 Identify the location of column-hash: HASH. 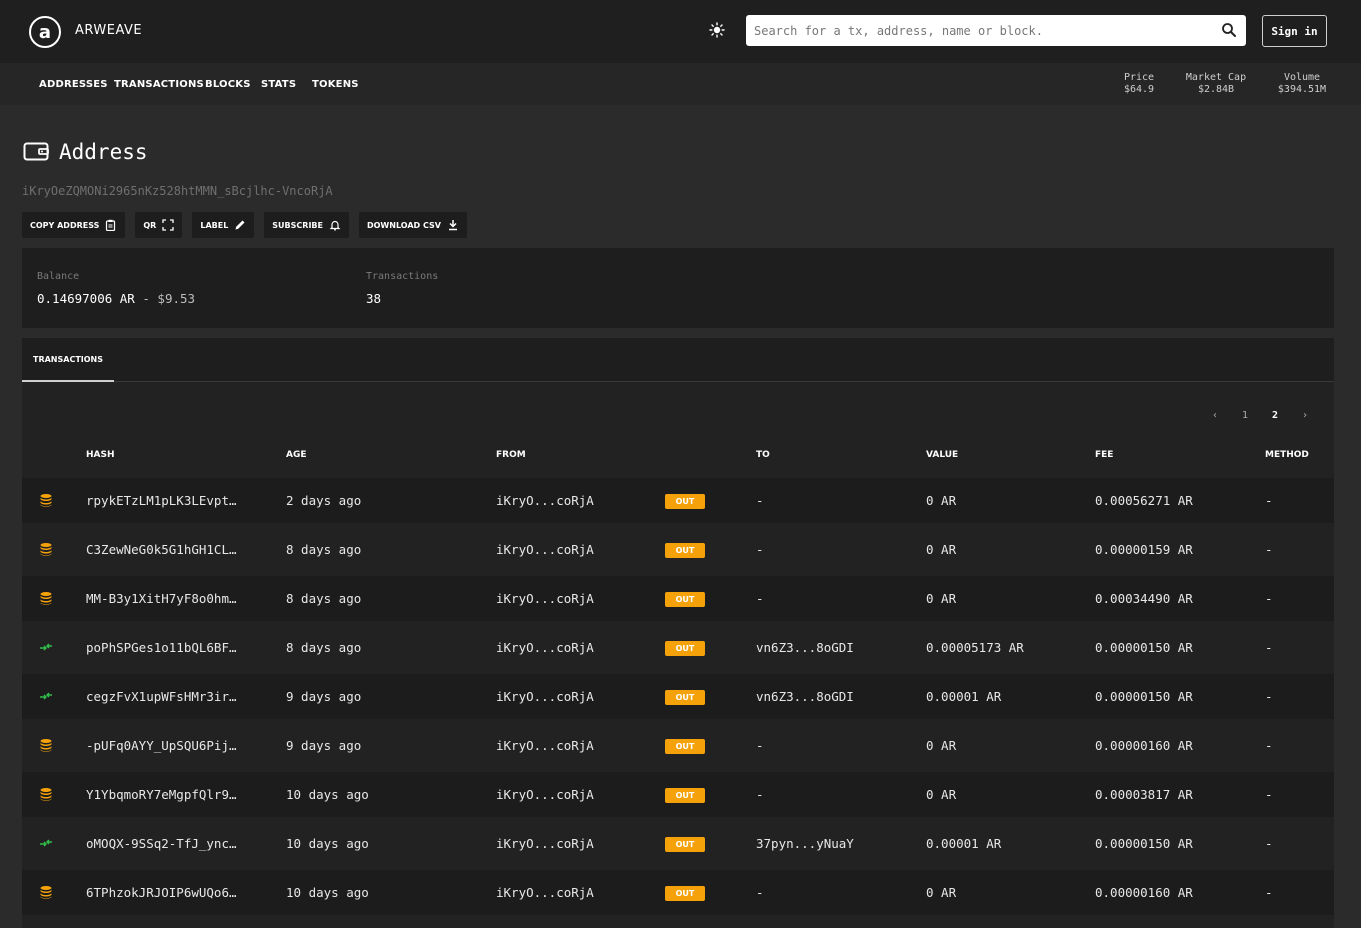
(100, 455).